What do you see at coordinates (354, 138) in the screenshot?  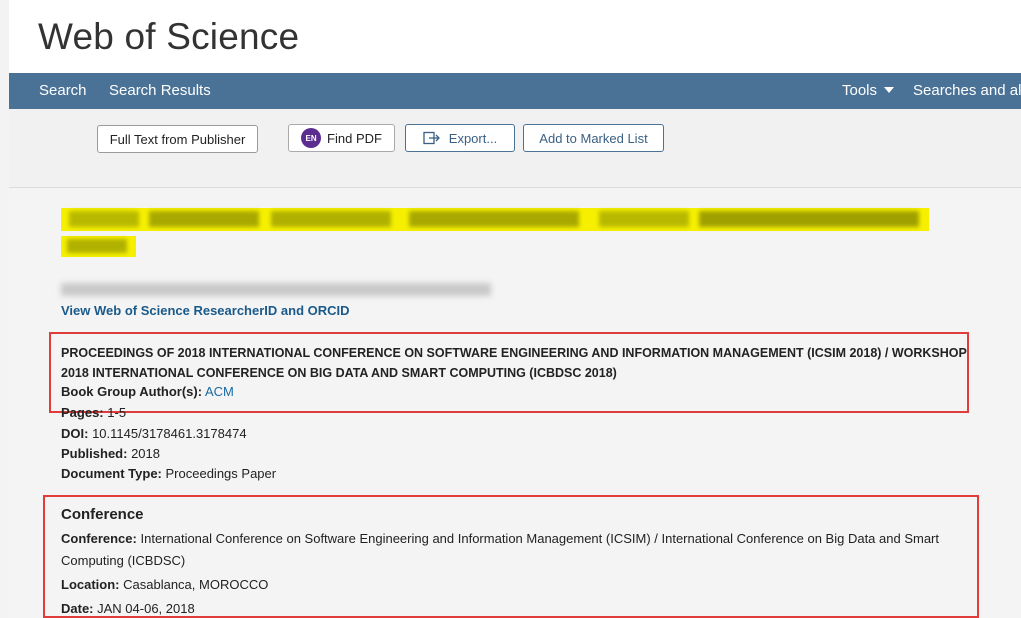 I see `find-pdf-label: Find PDF` at bounding box center [354, 138].